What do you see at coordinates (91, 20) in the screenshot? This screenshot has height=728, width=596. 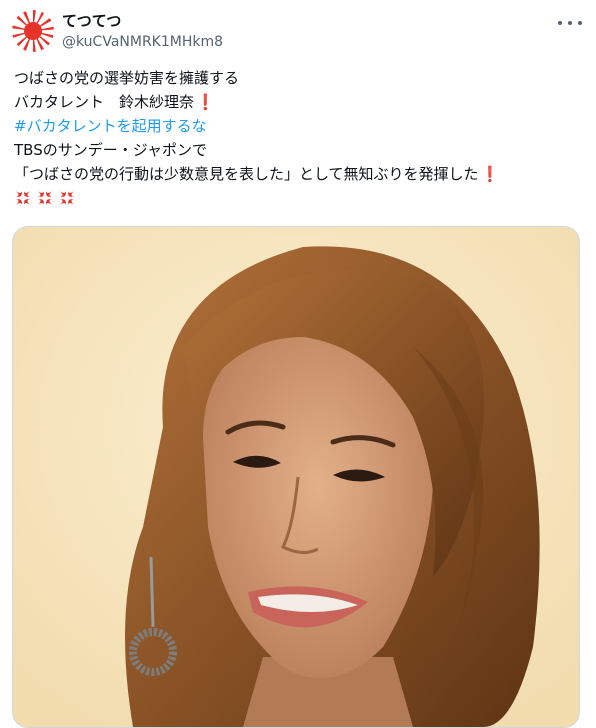 I see `author-display-name: てつてつ` at bounding box center [91, 20].